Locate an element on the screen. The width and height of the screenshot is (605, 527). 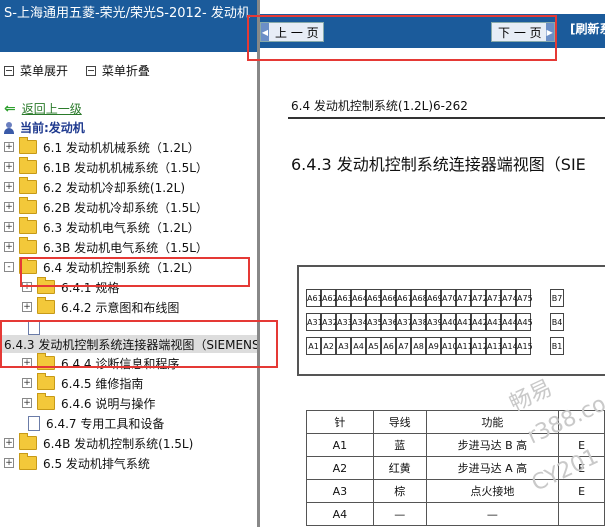
connector-pin: A44 is located at coordinates (509, 322).